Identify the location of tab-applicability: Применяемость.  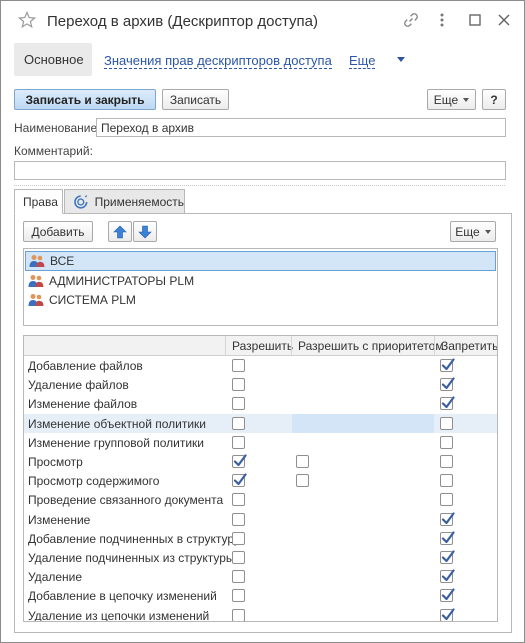
(124, 201).